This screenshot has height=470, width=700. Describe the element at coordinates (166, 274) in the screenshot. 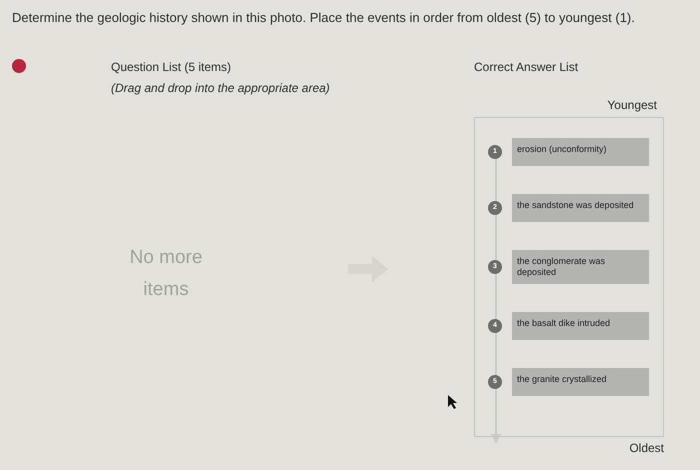

I see `empty-list-text: No more items` at that location.